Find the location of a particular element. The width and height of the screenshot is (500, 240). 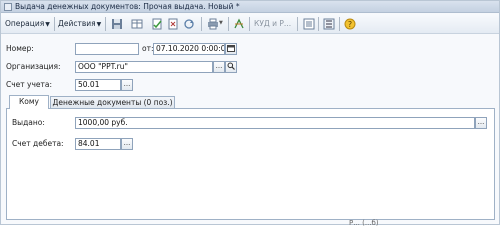

operation-menu-label: Операция is located at coordinates (25, 23).